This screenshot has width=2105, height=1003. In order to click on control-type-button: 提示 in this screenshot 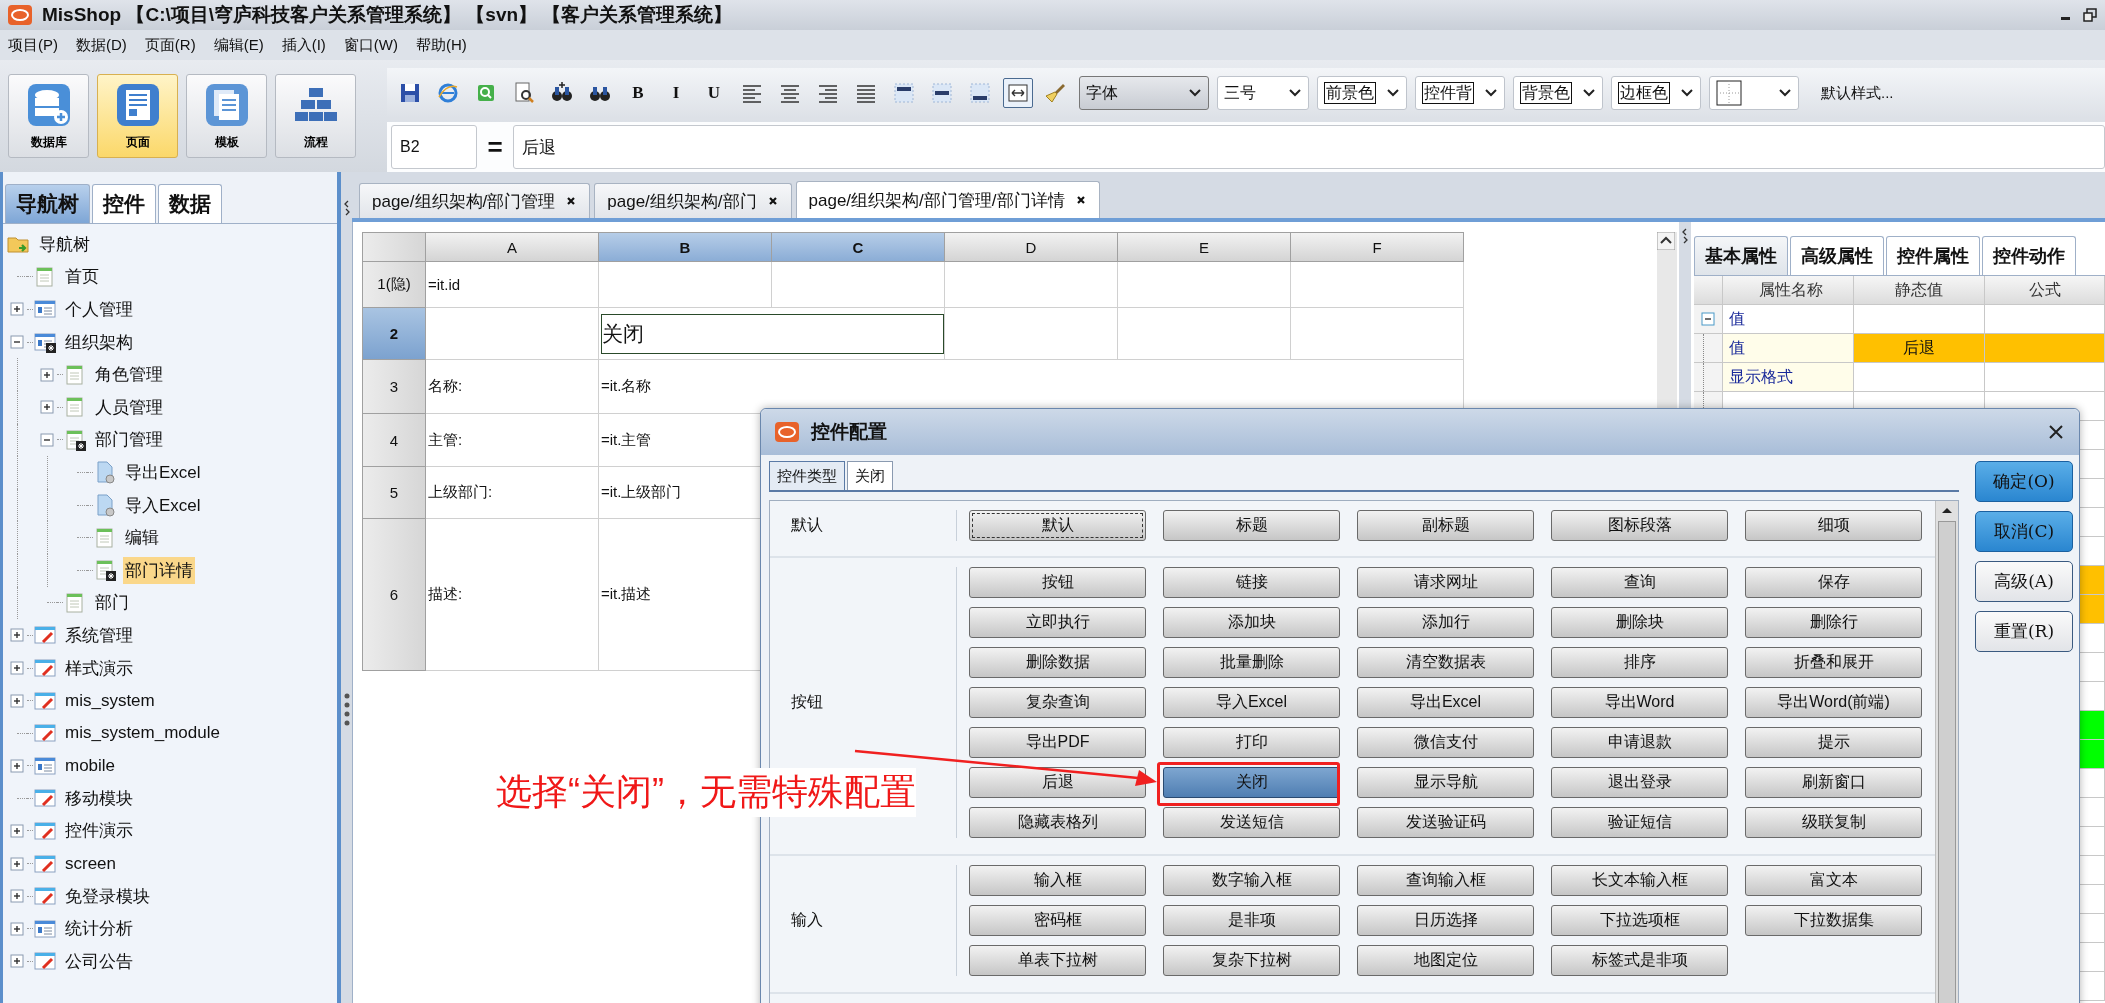, I will do `click(1833, 742)`.